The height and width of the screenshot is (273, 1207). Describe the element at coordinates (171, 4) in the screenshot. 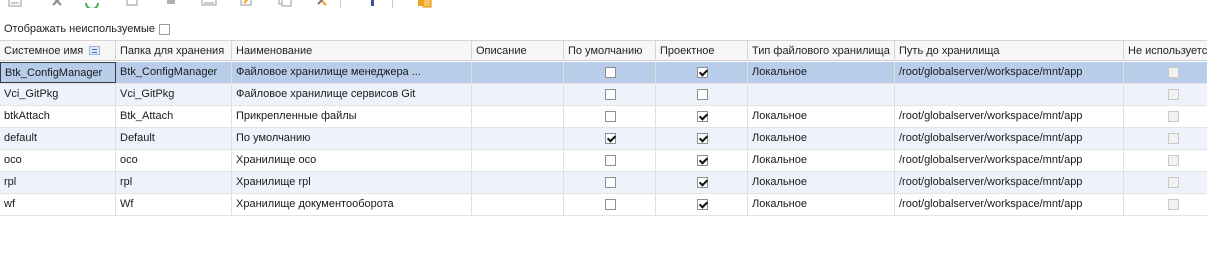

I see `lock-icon` at that location.